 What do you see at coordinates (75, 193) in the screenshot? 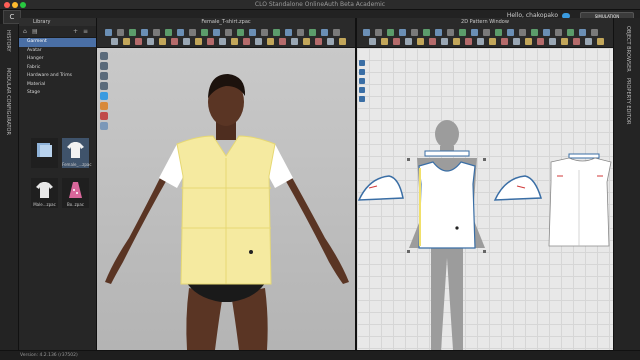
I see `thumbnail-bo: Bo..zpac` at bounding box center [75, 193].